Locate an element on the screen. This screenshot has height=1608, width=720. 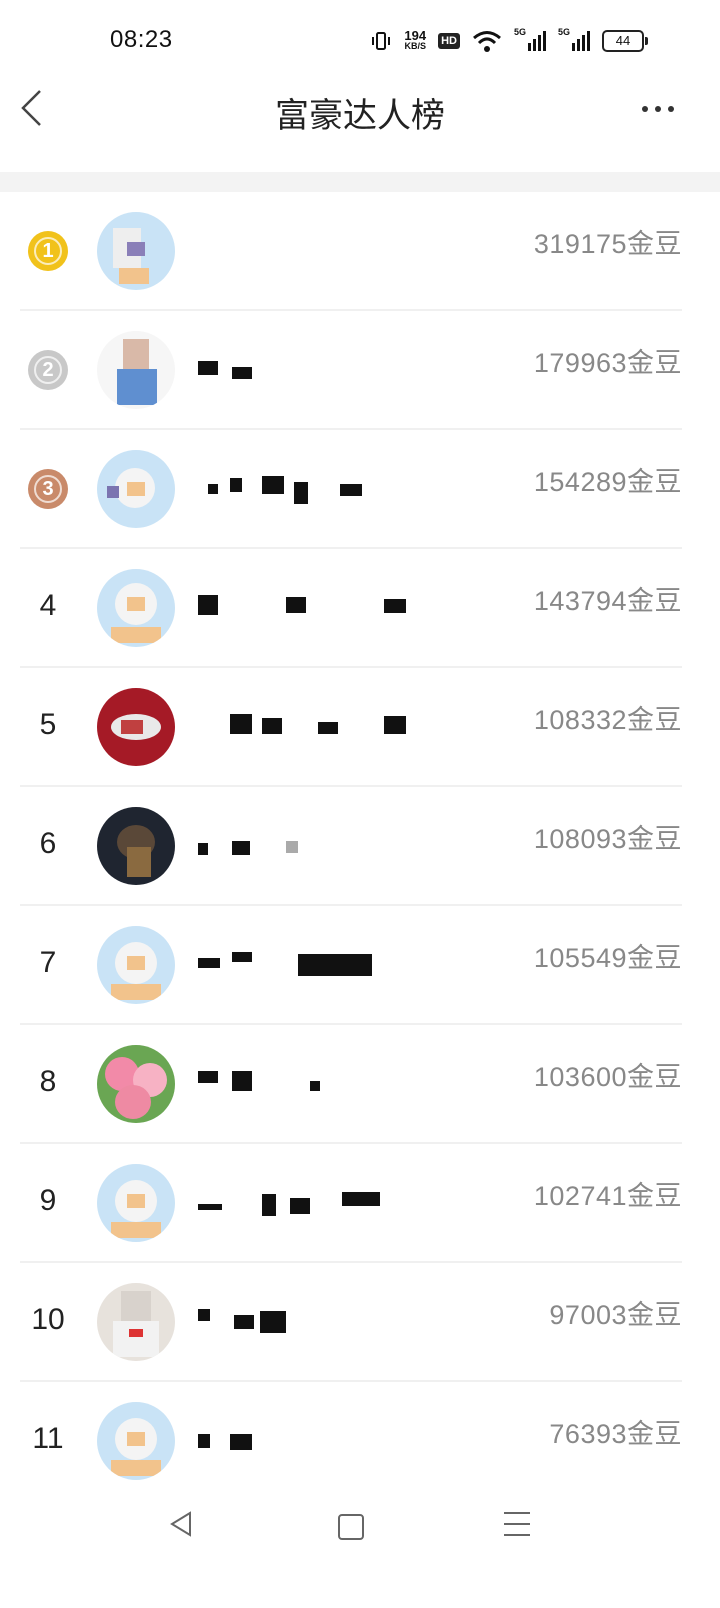
triangle-back-icon is located at coordinates (181, 1524).